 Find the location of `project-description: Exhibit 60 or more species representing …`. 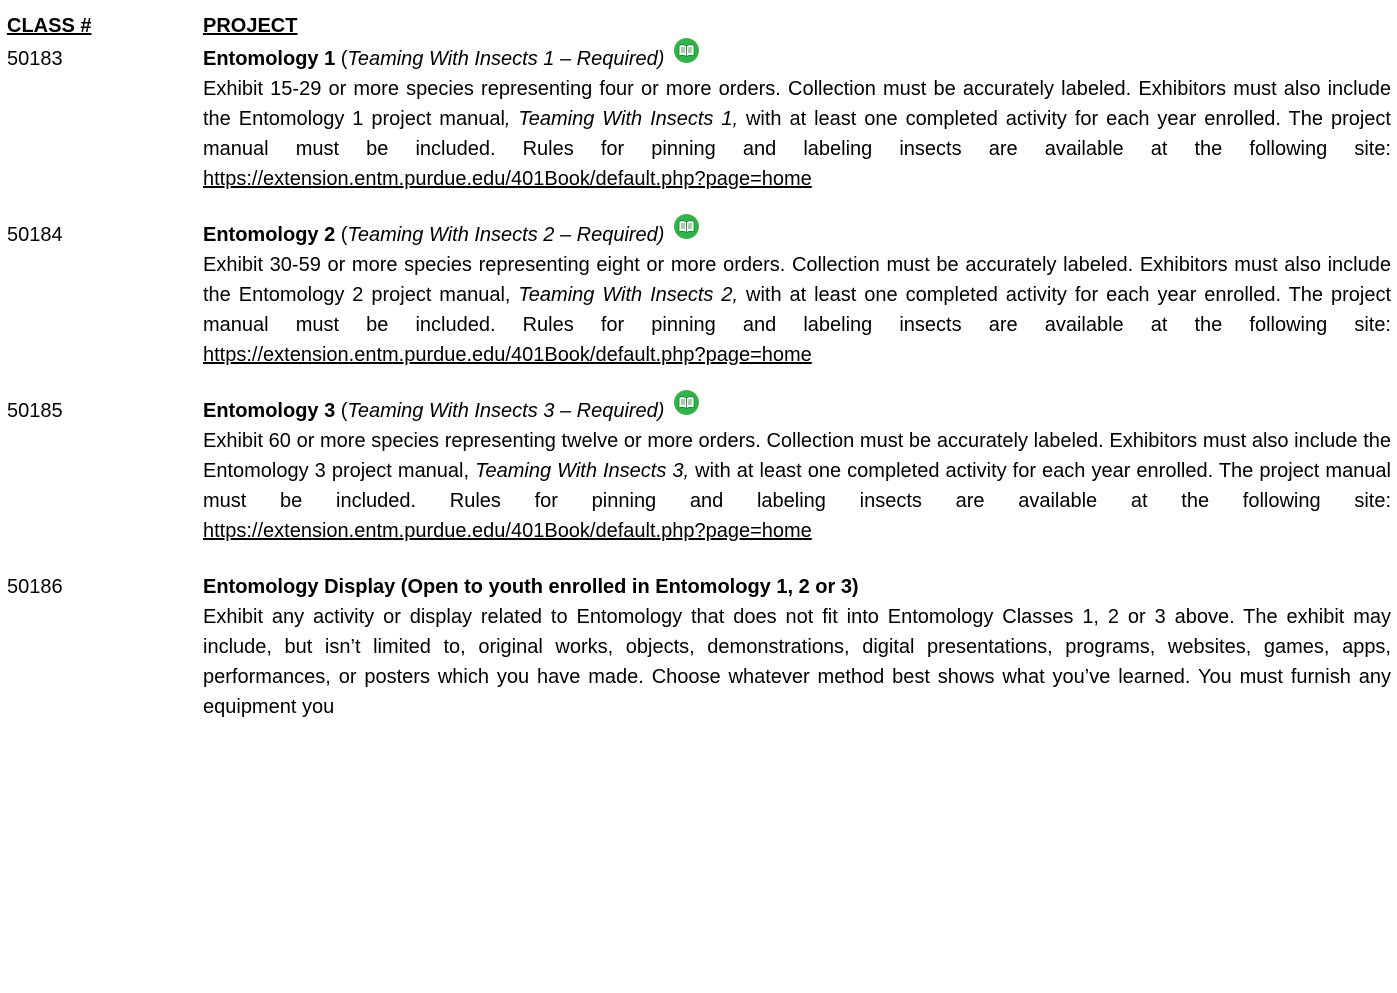

project-description: Exhibit 60 or more species representing … is located at coordinates (797, 486).